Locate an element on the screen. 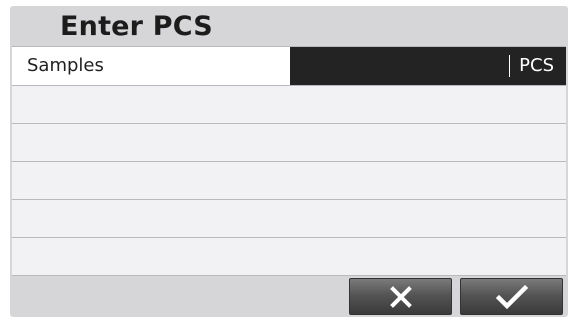 The height and width of the screenshot is (322, 579). confirm-button is located at coordinates (511, 296).